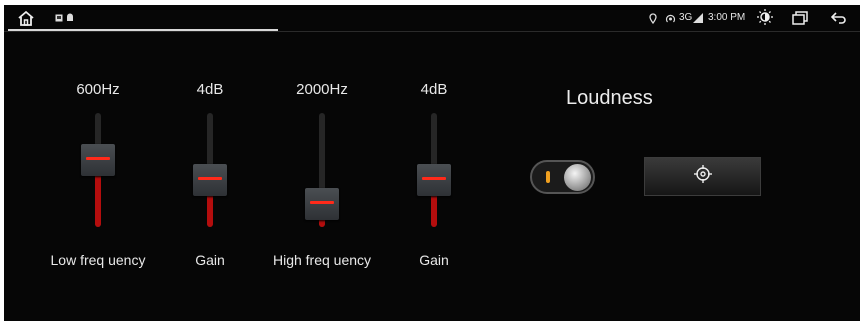 This screenshot has height=322, width=864. I want to click on status-bar: 3G 3:00 PM, so click(432, 18).